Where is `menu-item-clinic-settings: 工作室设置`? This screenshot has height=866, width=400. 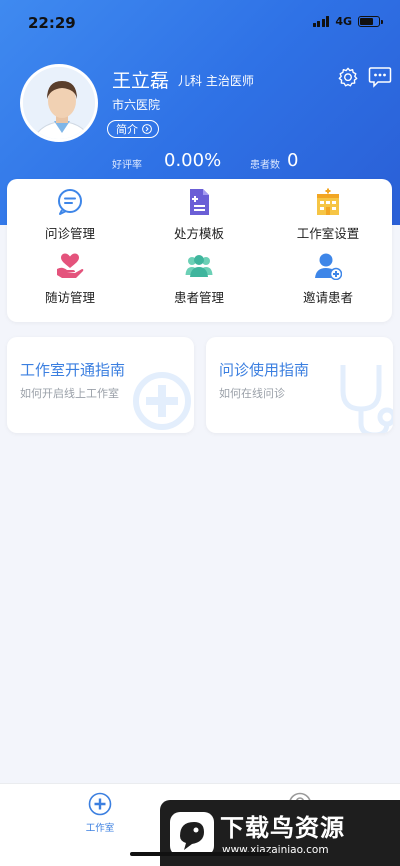 menu-item-clinic-settings: 工作室设置 is located at coordinates (328, 217).